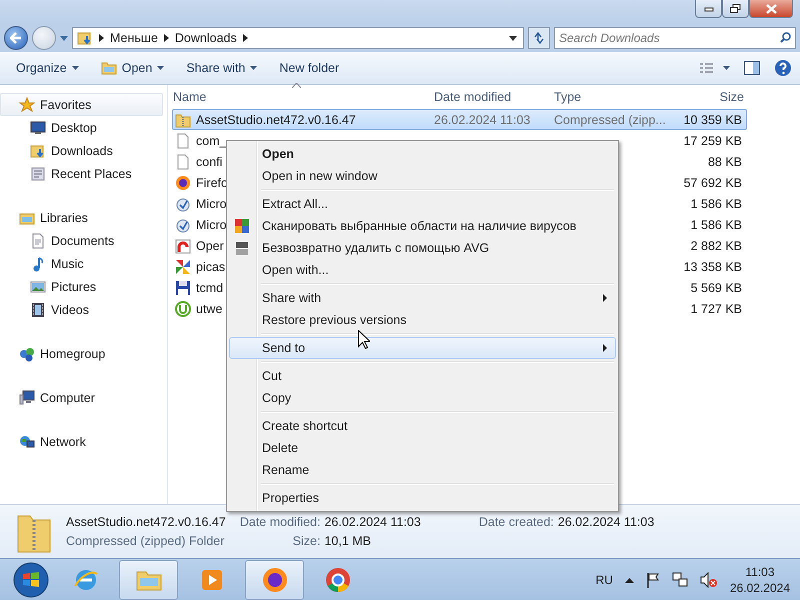 Image resolution: width=800 pixels, height=600 pixels. What do you see at coordinates (211, 267) in the screenshot?
I see `file-name: picas` at bounding box center [211, 267].